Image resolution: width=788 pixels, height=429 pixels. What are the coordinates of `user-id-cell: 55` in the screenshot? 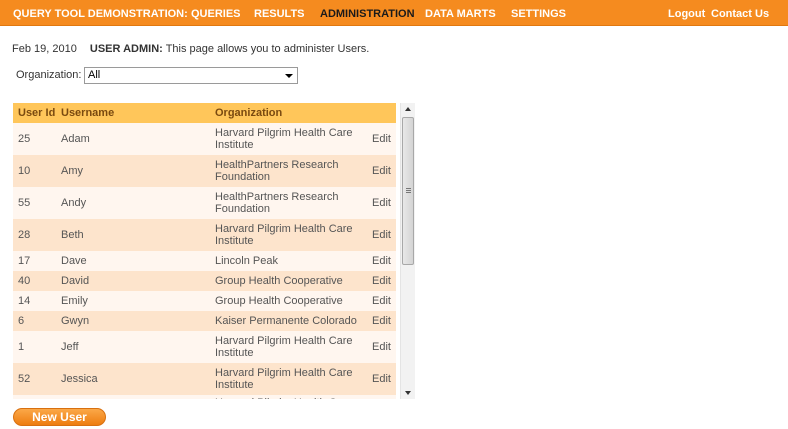 It's located at (24, 203).